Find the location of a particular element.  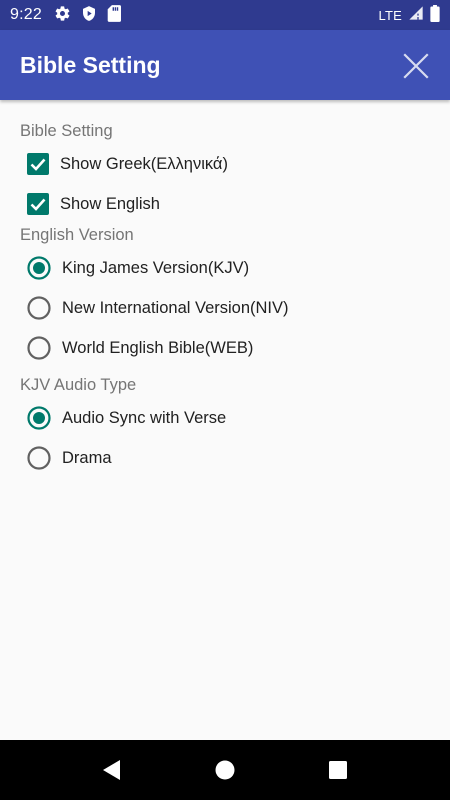

home-icon is located at coordinates (225, 770).